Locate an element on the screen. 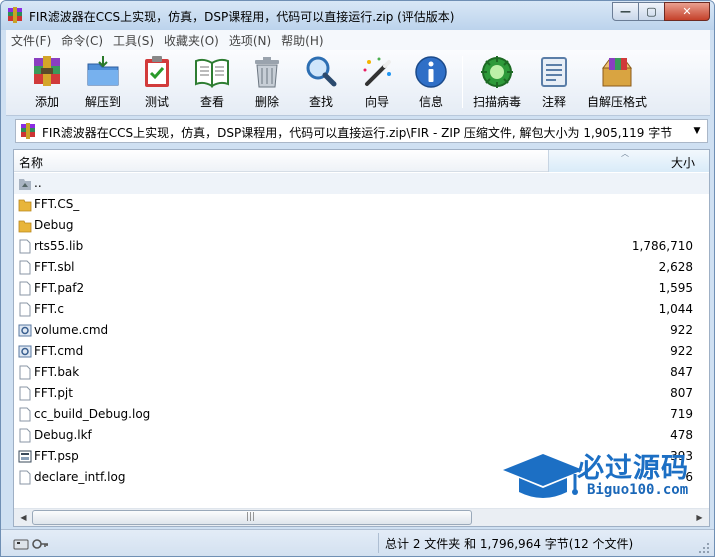 This screenshot has height=557, width=715. status-bar: 总计 2 文件夹 和 1,796,964 字节(12 个文件) is located at coordinates (357, 542).